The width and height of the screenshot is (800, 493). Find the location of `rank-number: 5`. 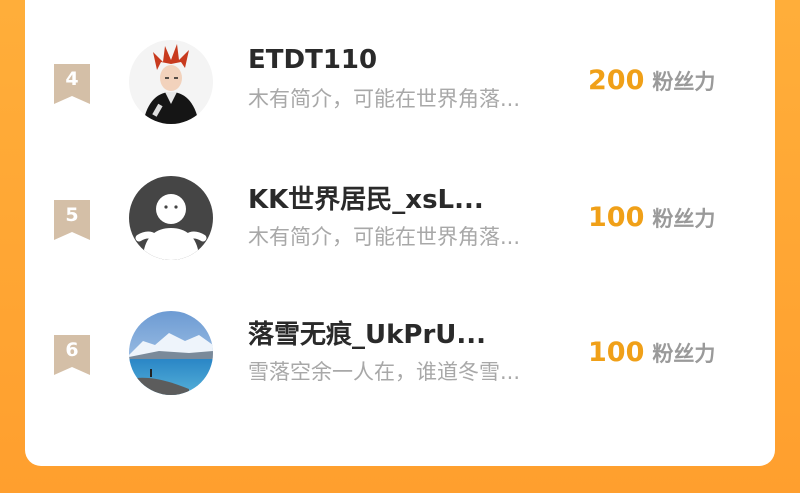

rank-number: 5 is located at coordinates (72, 215).